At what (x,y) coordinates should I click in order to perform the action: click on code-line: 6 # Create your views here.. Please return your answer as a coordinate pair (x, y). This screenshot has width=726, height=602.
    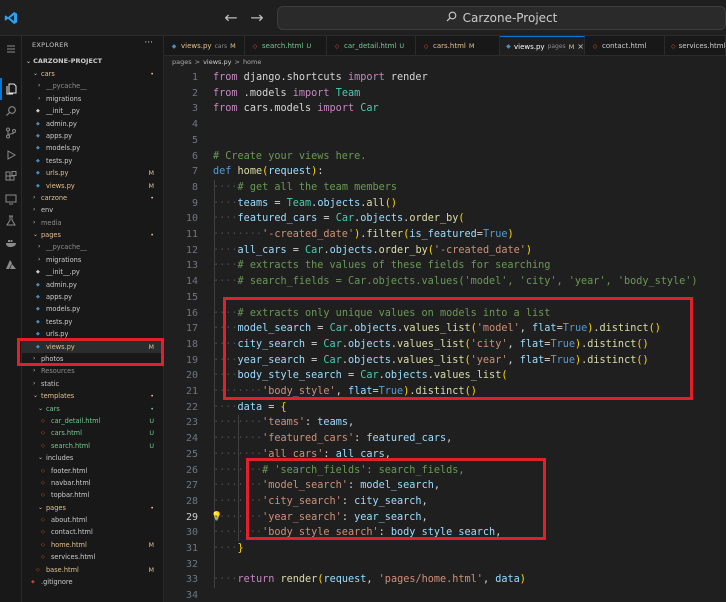
    Looking at the image, I should click on (445, 157).